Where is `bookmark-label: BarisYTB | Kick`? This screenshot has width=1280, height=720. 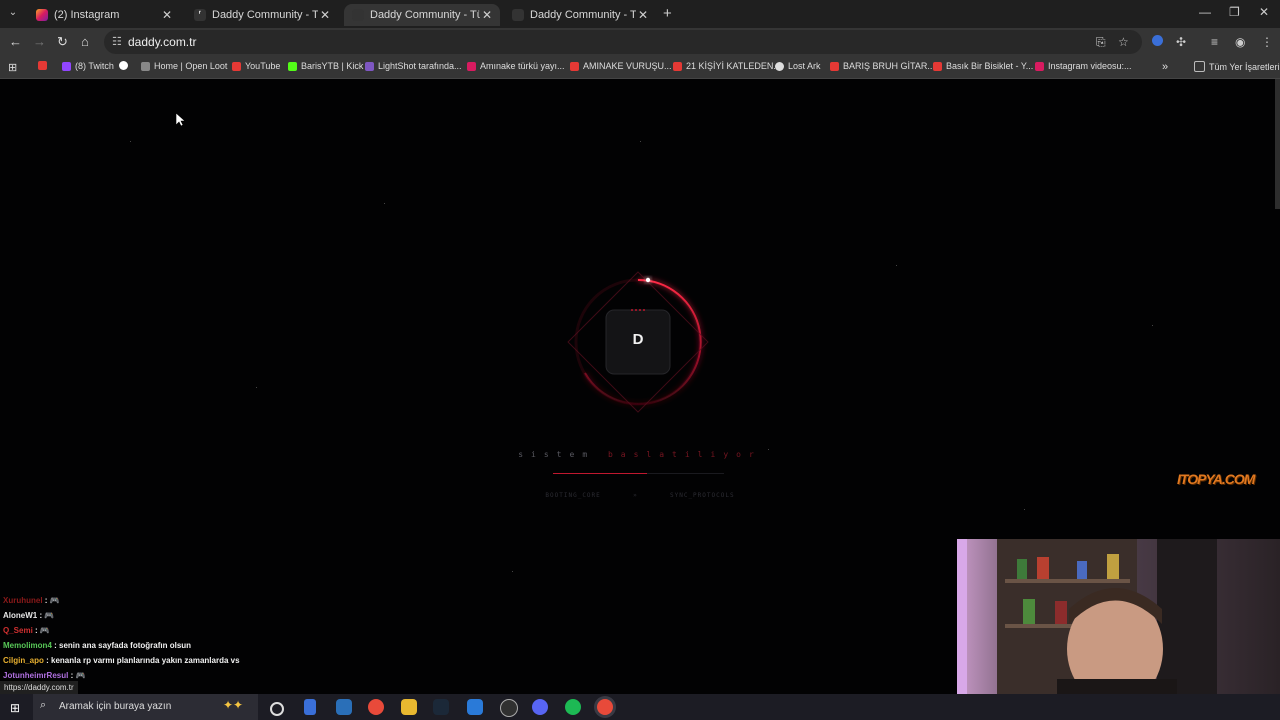
bookmark-label: BarisYTB | Kick is located at coordinates (332, 66).